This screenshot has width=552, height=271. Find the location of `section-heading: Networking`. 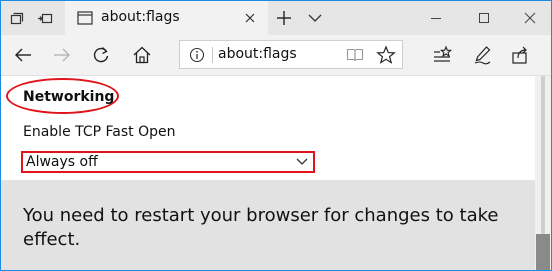

section-heading: Networking is located at coordinates (69, 97).